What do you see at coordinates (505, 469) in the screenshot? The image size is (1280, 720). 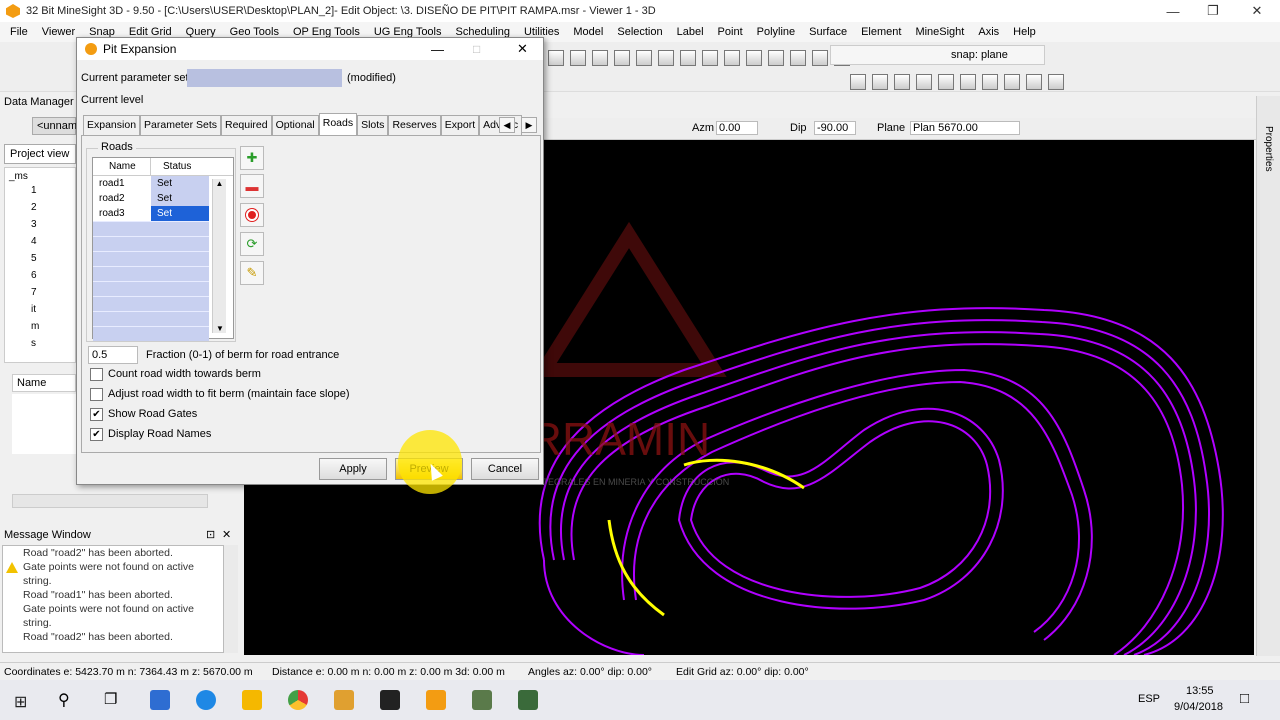 I see `cancel-button: Cancel` at bounding box center [505, 469].